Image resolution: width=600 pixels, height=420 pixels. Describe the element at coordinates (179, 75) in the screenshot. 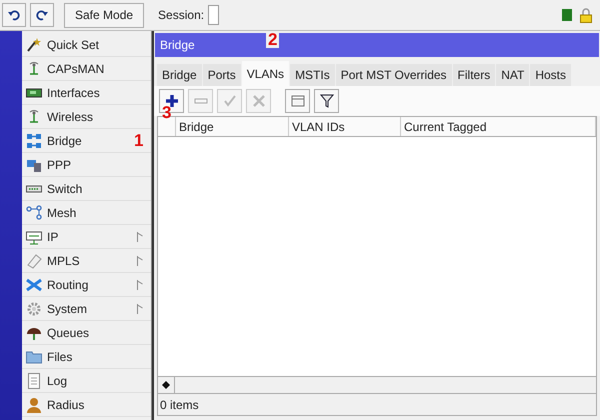

I see `tab: Bridge` at that location.